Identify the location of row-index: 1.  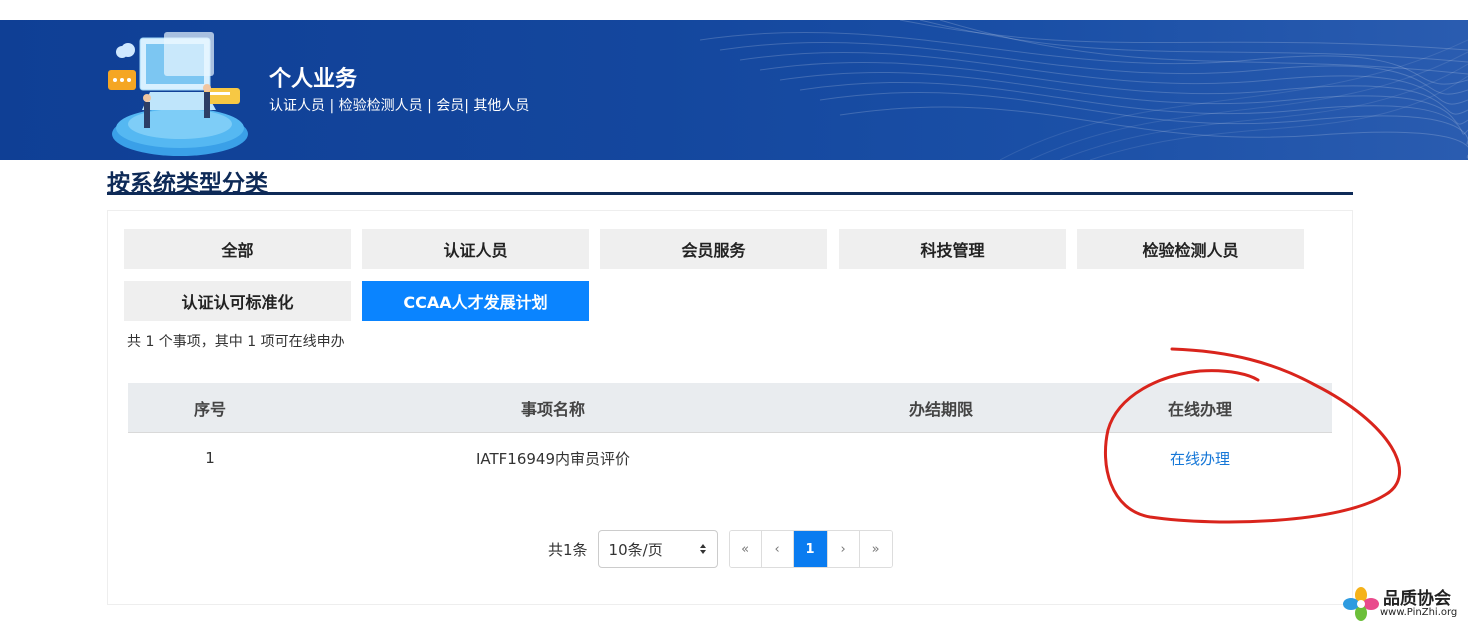
(210, 458).